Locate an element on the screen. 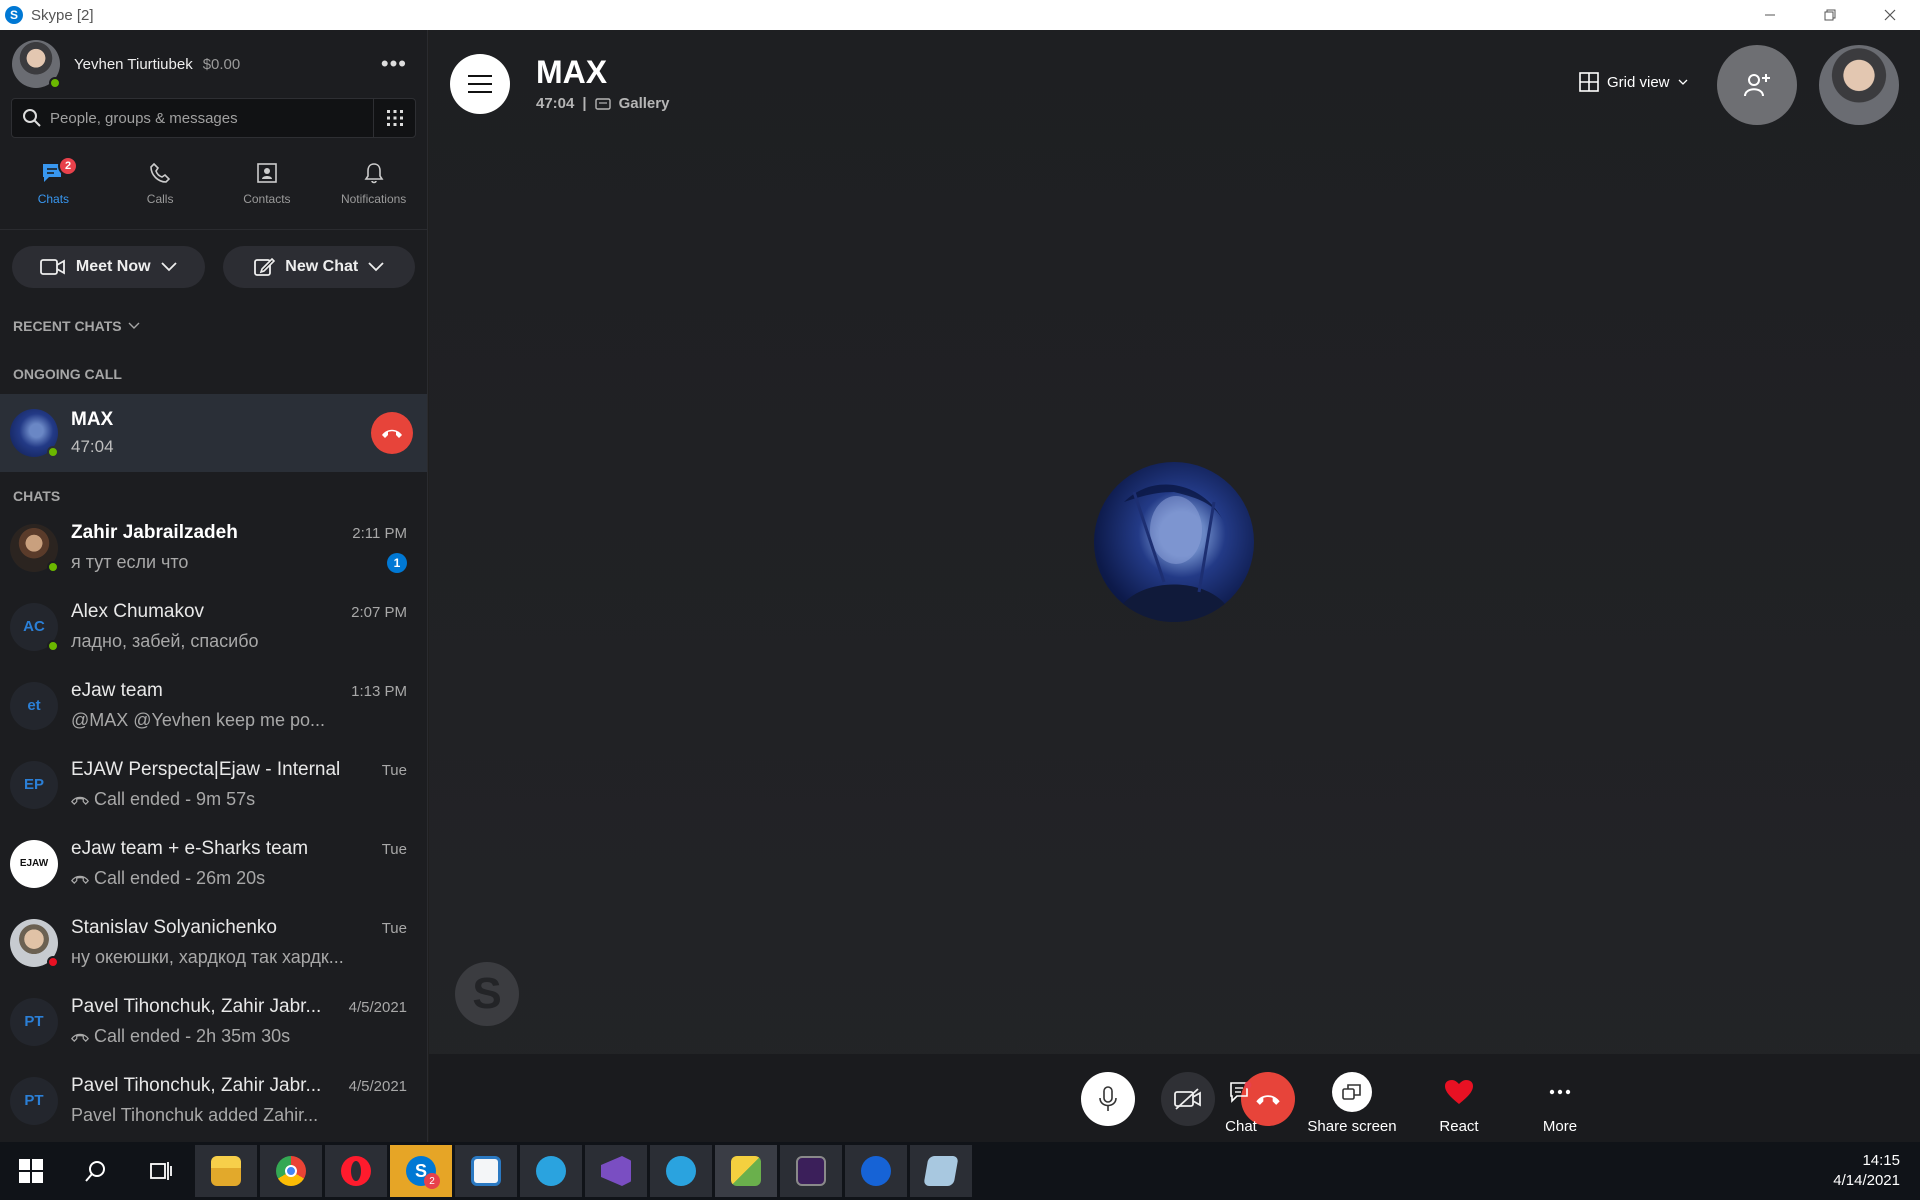  contact-avatar: AC is located at coordinates (34, 627).